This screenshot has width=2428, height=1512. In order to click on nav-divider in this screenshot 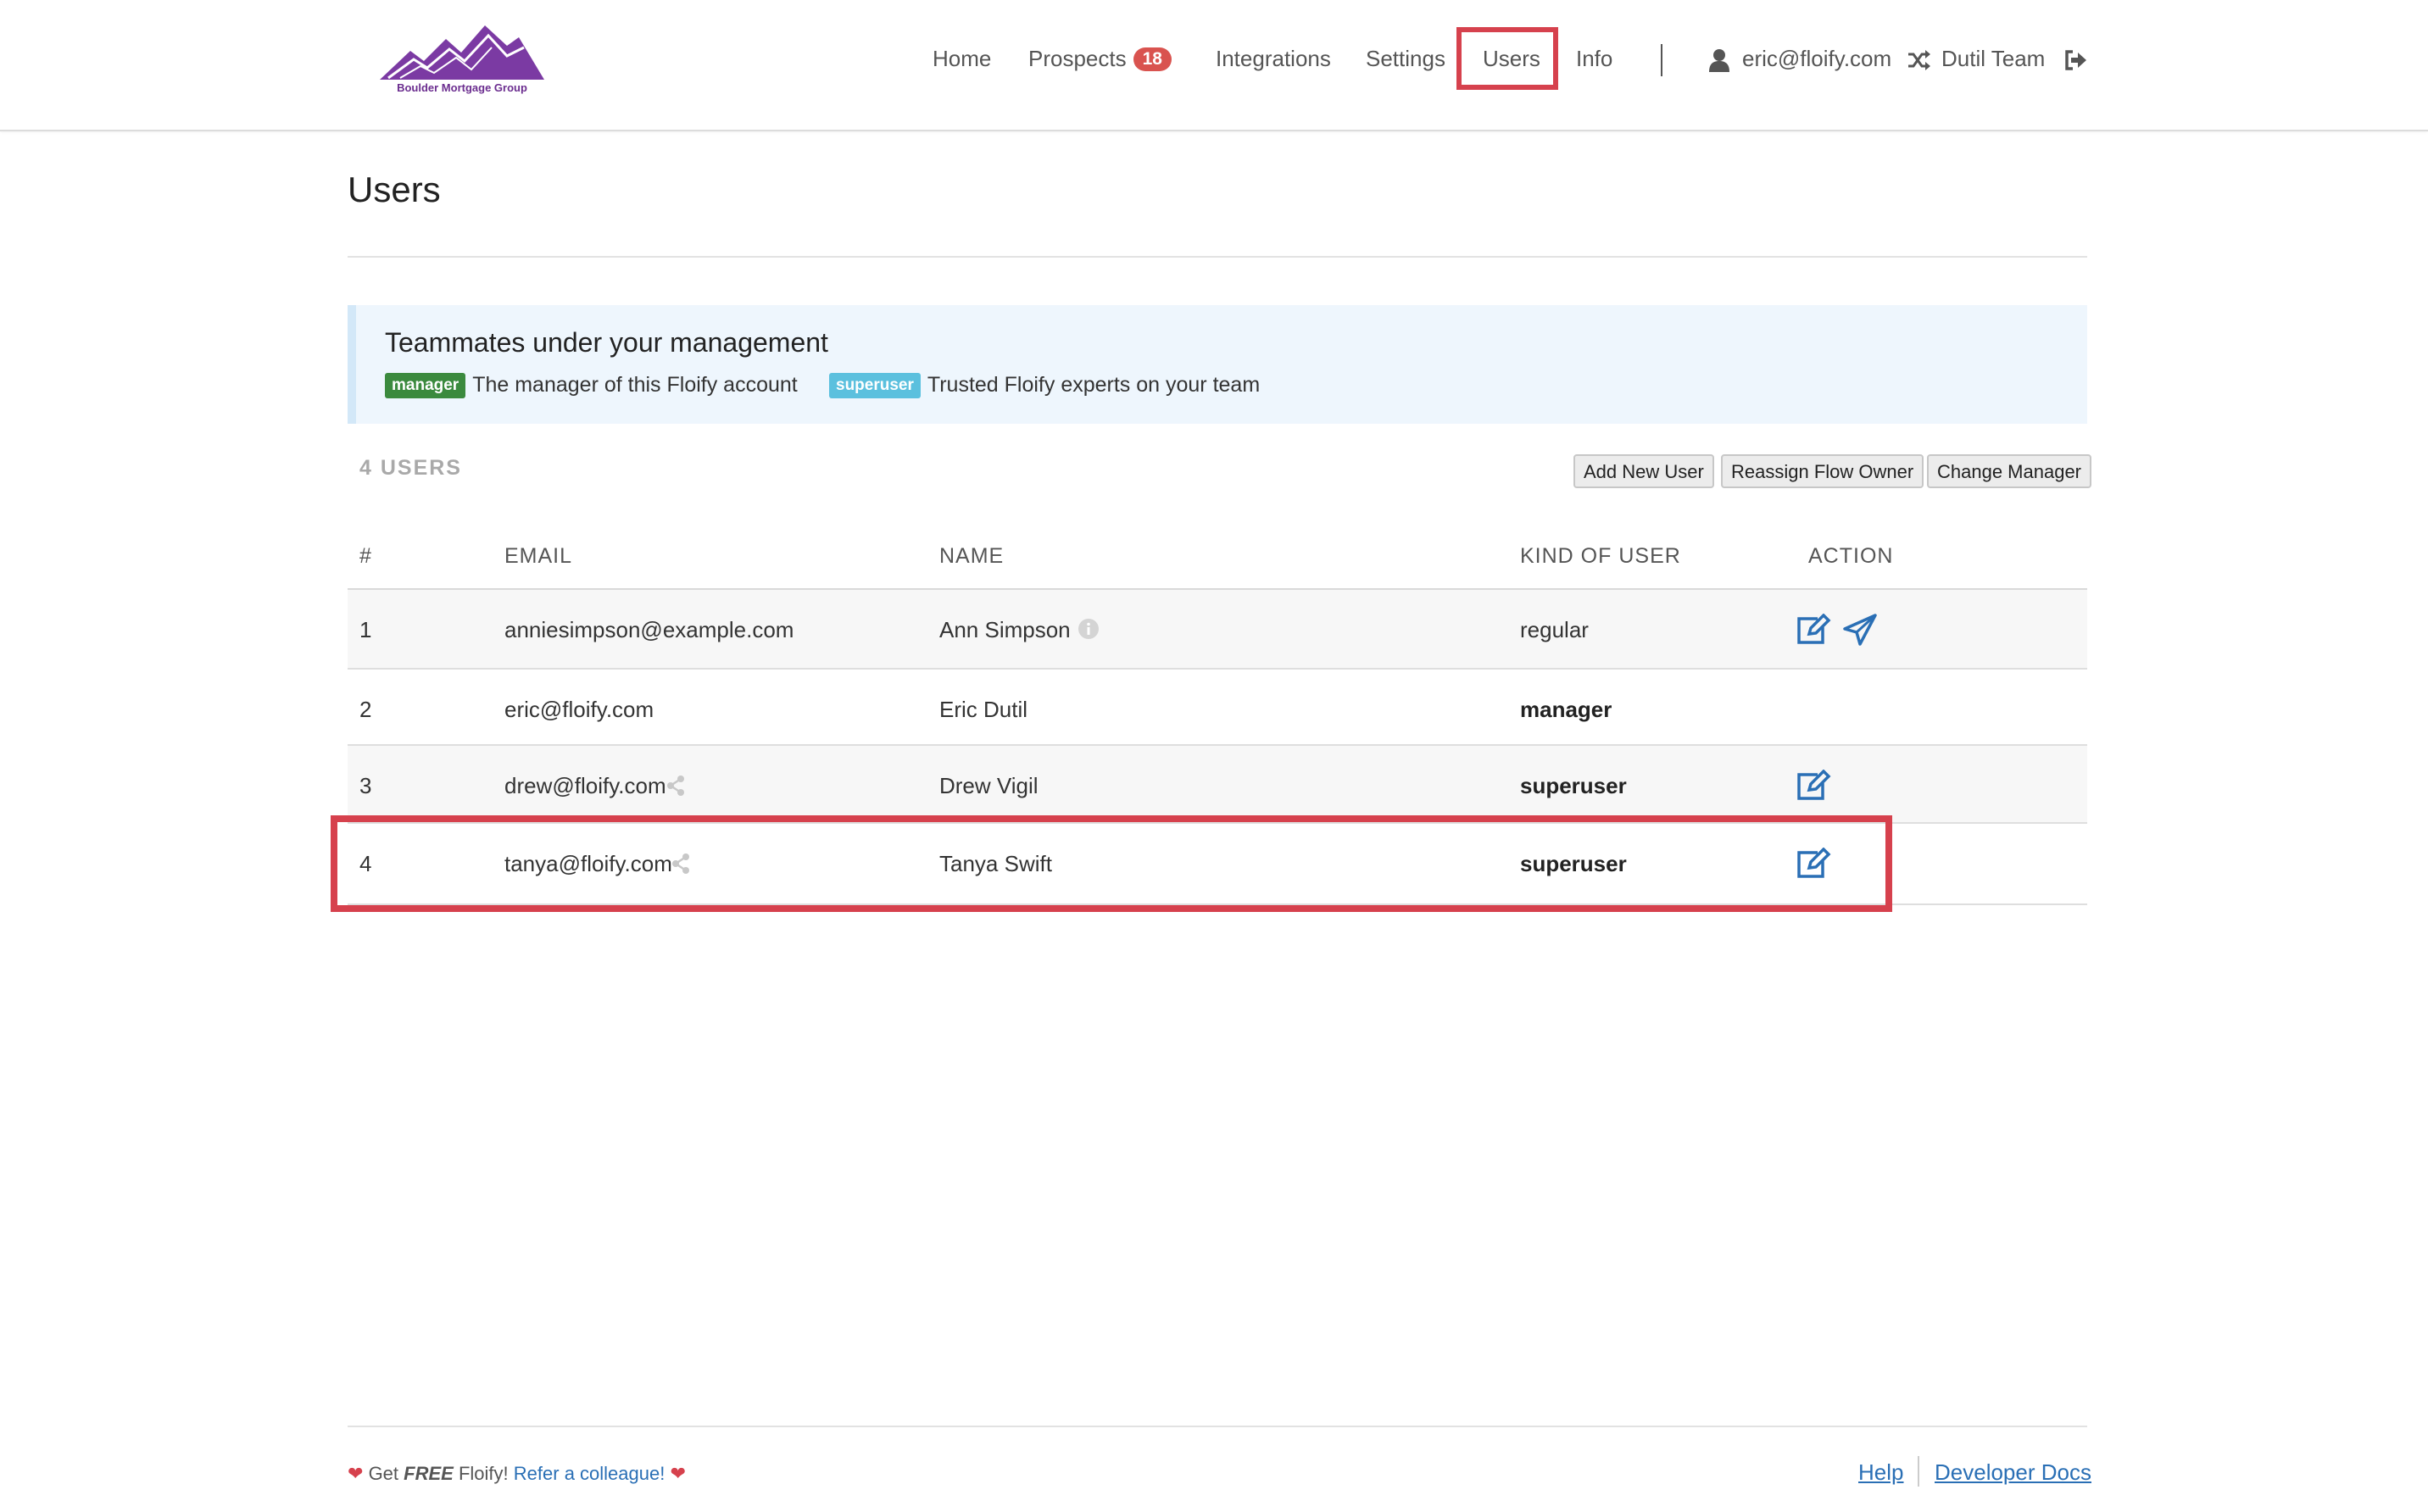, I will do `click(1661, 60)`.